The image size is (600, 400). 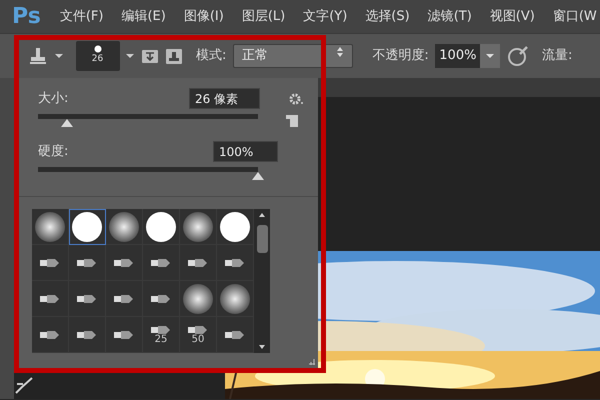 What do you see at coordinates (263, 16) in the screenshot?
I see `menu-item: 图层(L)` at bounding box center [263, 16].